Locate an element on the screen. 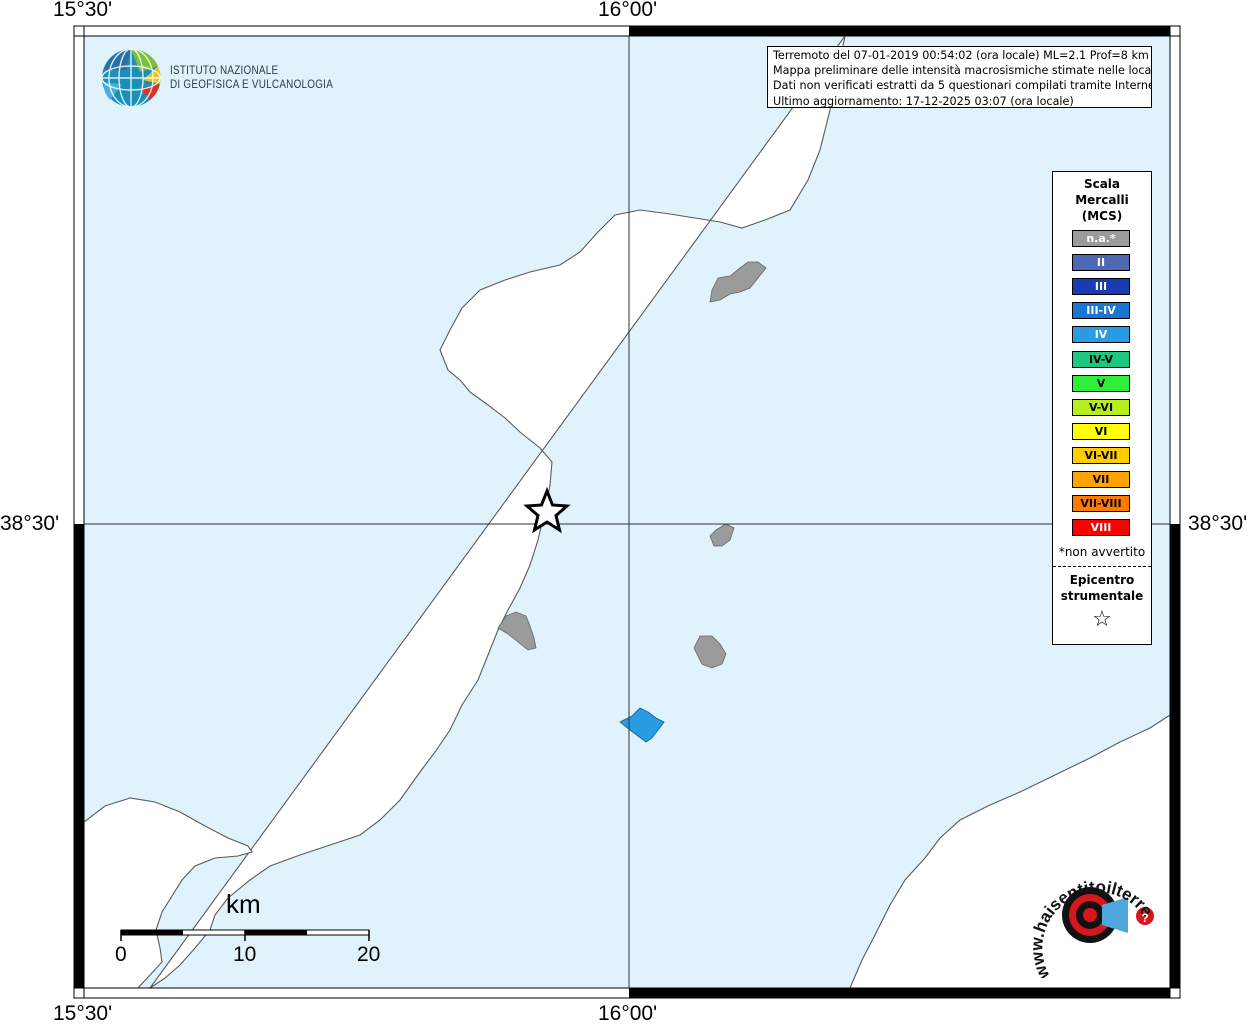 The image size is (1254, 1026). coord-label-top-left: 15°30' is located at coordinates (83, 10).